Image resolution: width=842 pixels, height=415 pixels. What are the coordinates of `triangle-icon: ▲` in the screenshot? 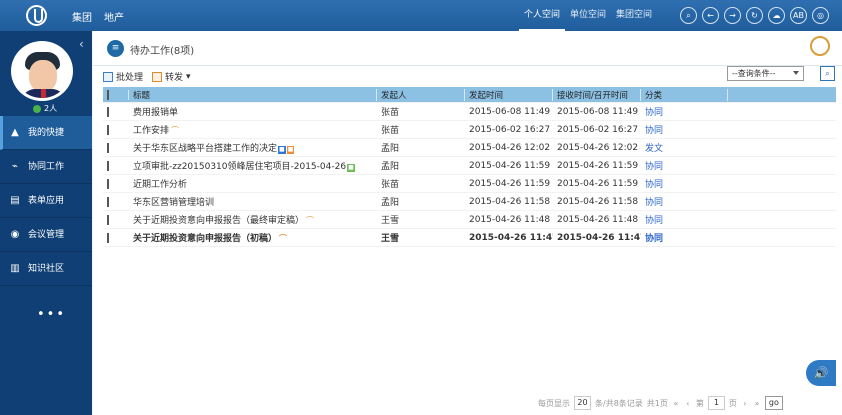 It's located at (15, 132).